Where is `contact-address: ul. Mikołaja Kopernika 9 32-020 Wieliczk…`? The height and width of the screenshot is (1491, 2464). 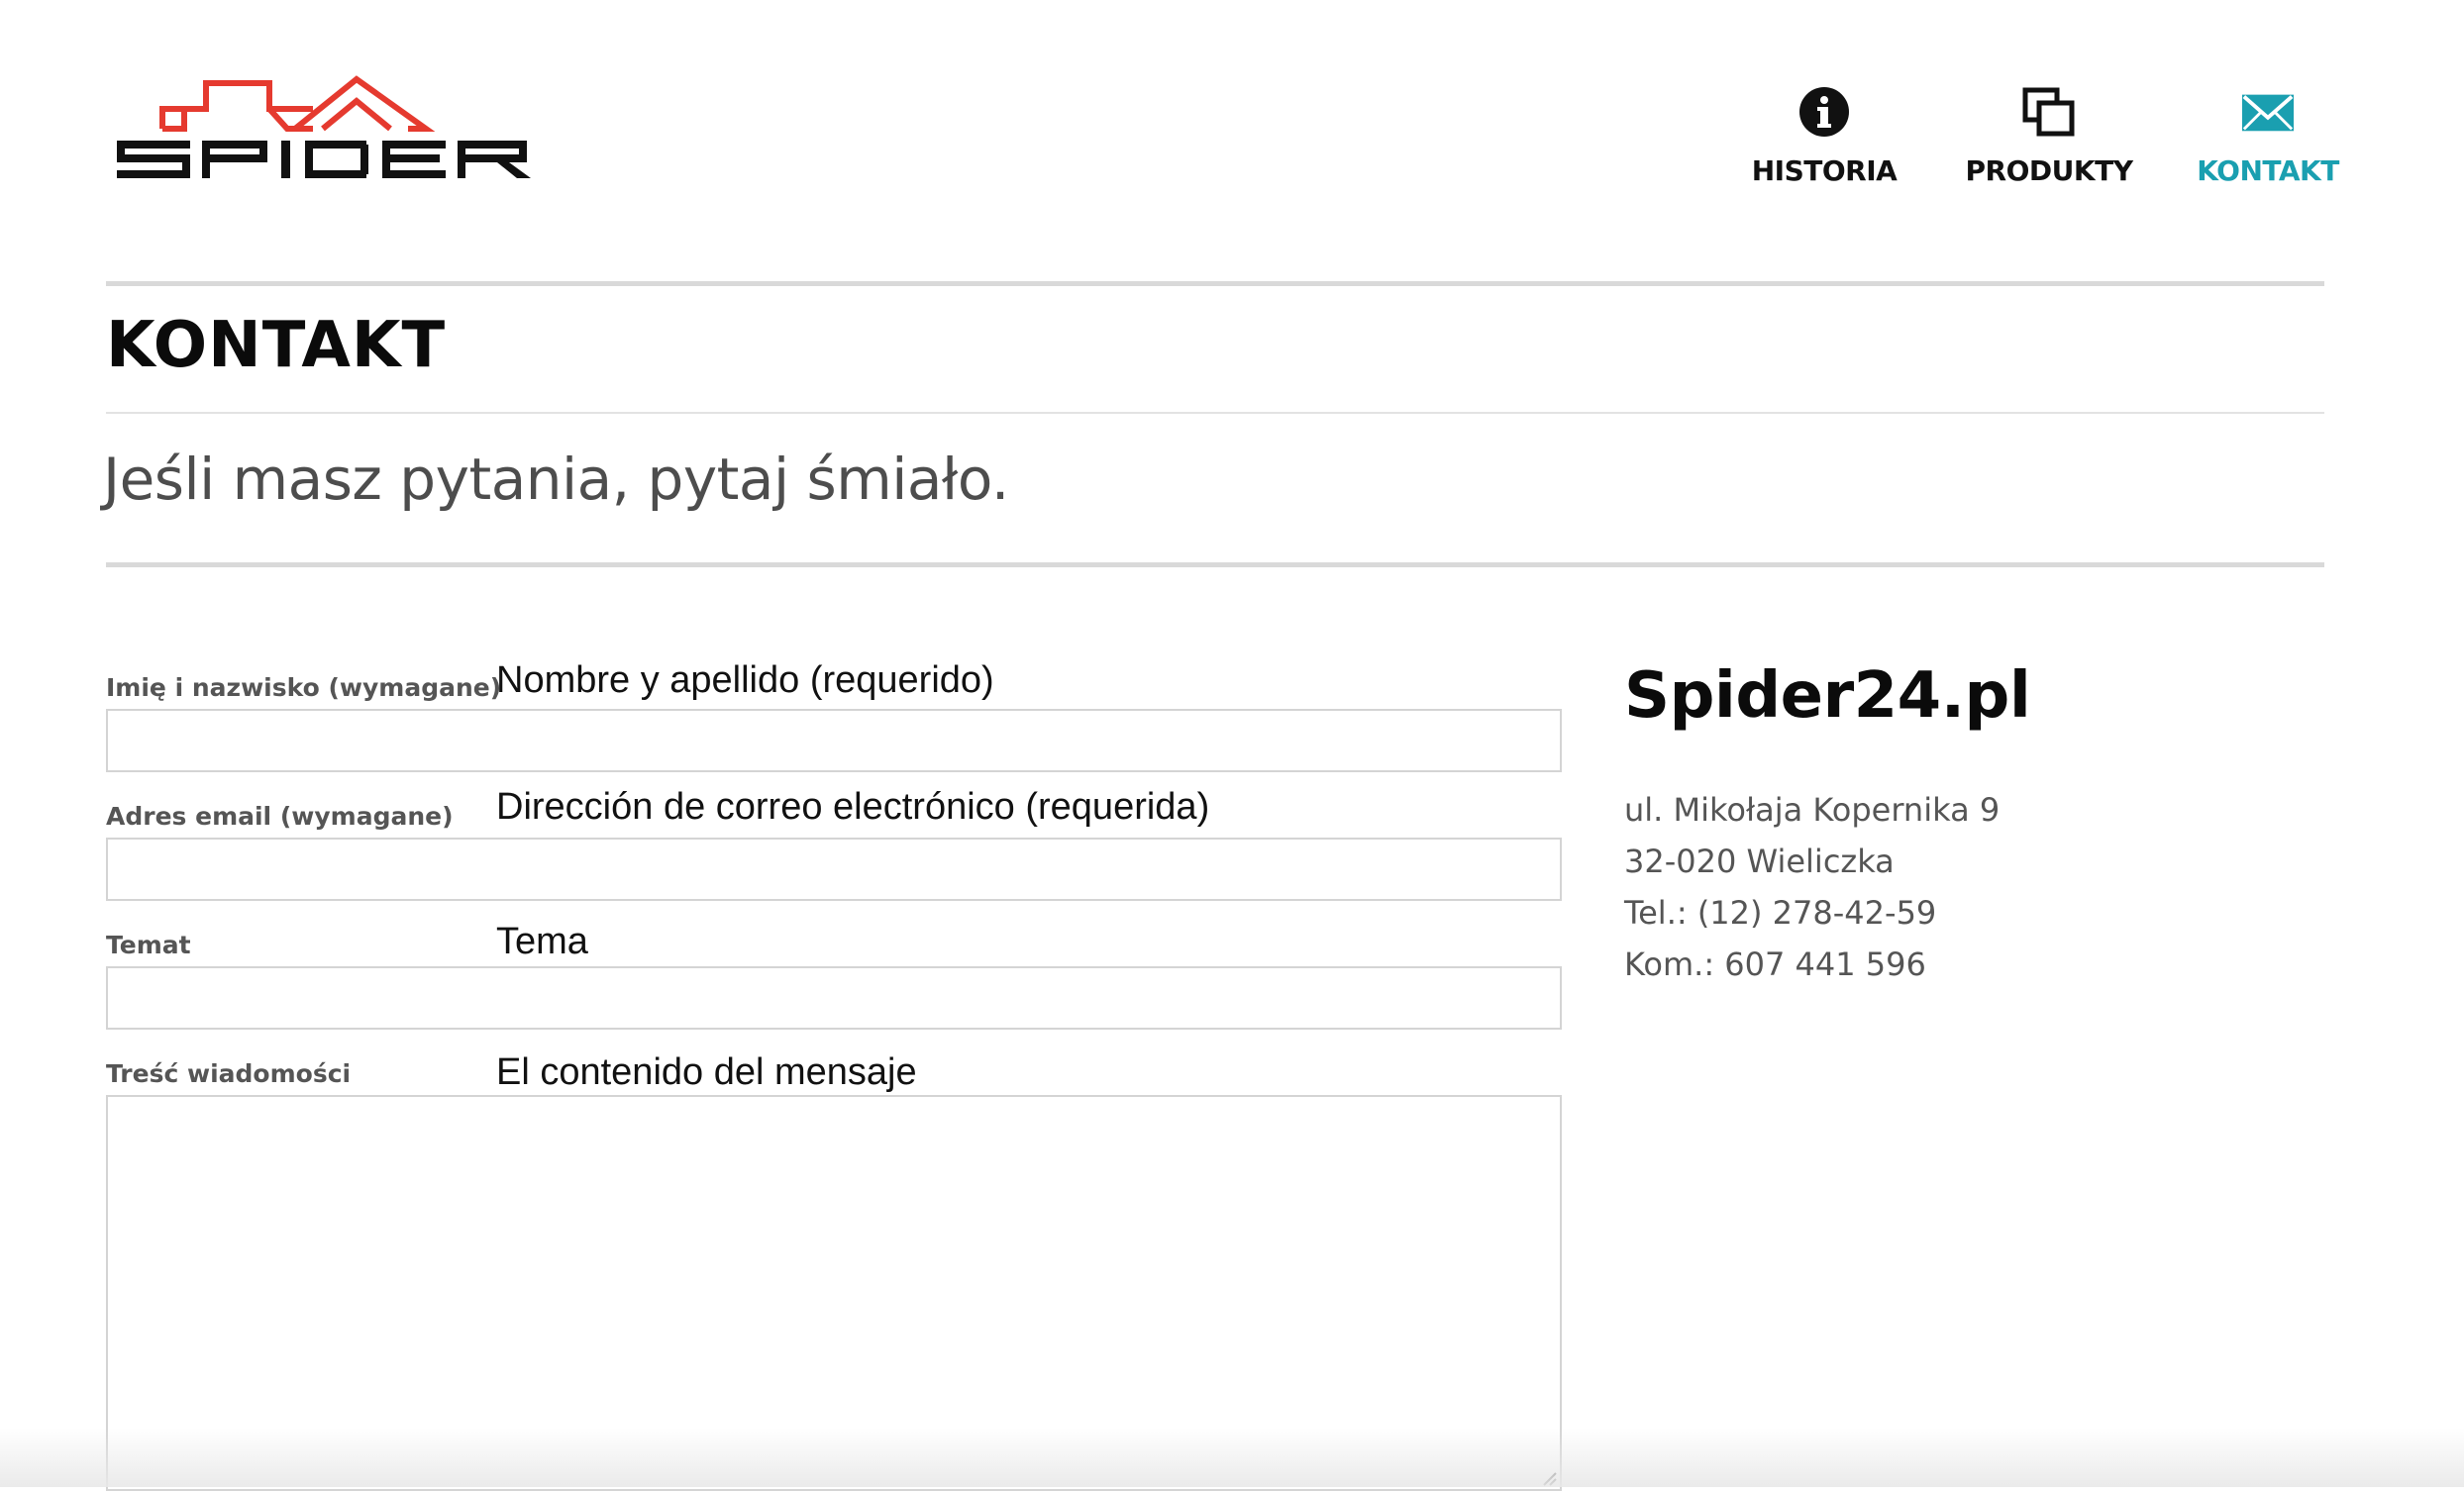 contact-address: ul. Mikołaja Kopernika 9 32-020 Wieliczk… is located at coordinates (1971, 887).